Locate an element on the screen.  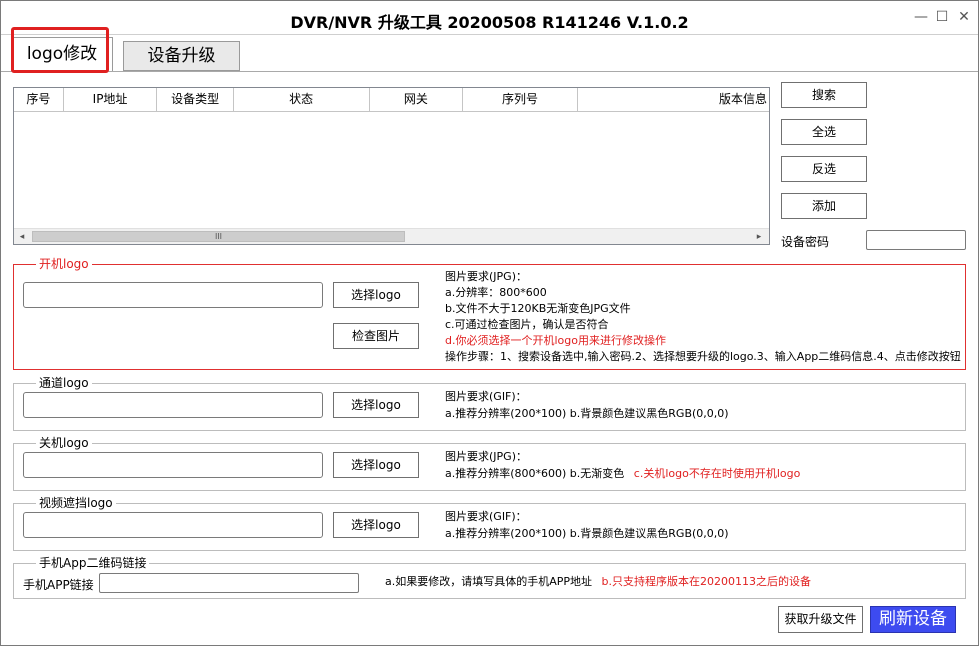
tab-highlight-frame is located at coordinates (60, 50).